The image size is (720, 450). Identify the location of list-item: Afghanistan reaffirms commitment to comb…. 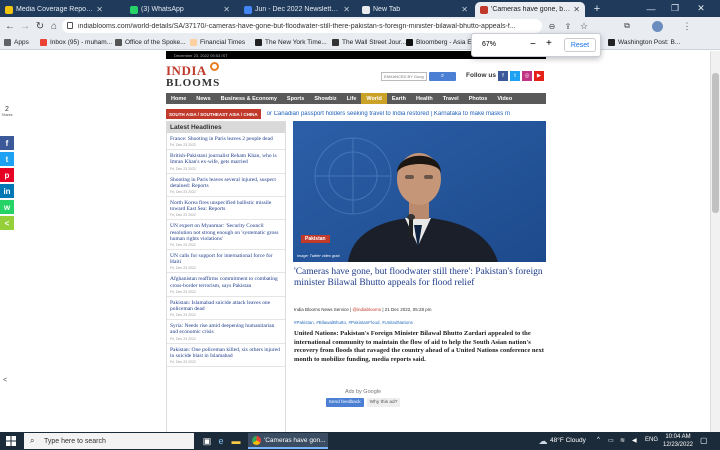
(226, 285).